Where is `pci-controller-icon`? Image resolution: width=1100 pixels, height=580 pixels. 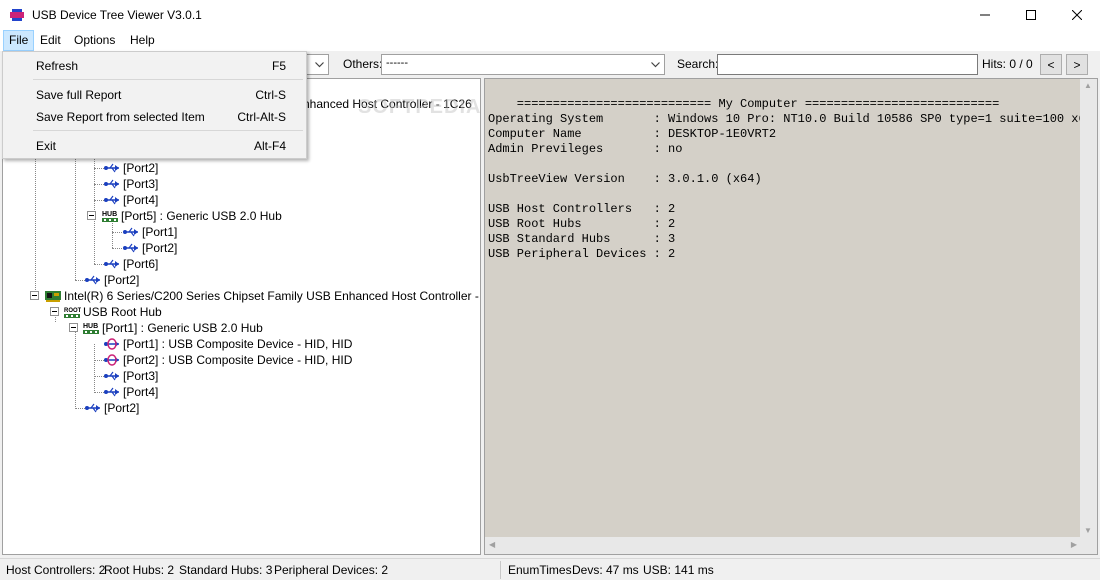 pci-controller-icon is located at coordinates (53, 296).